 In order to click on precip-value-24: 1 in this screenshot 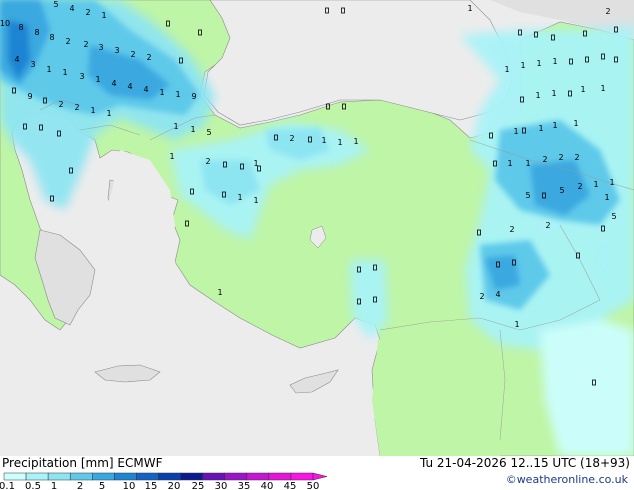, I will do `click(177, 94)`.